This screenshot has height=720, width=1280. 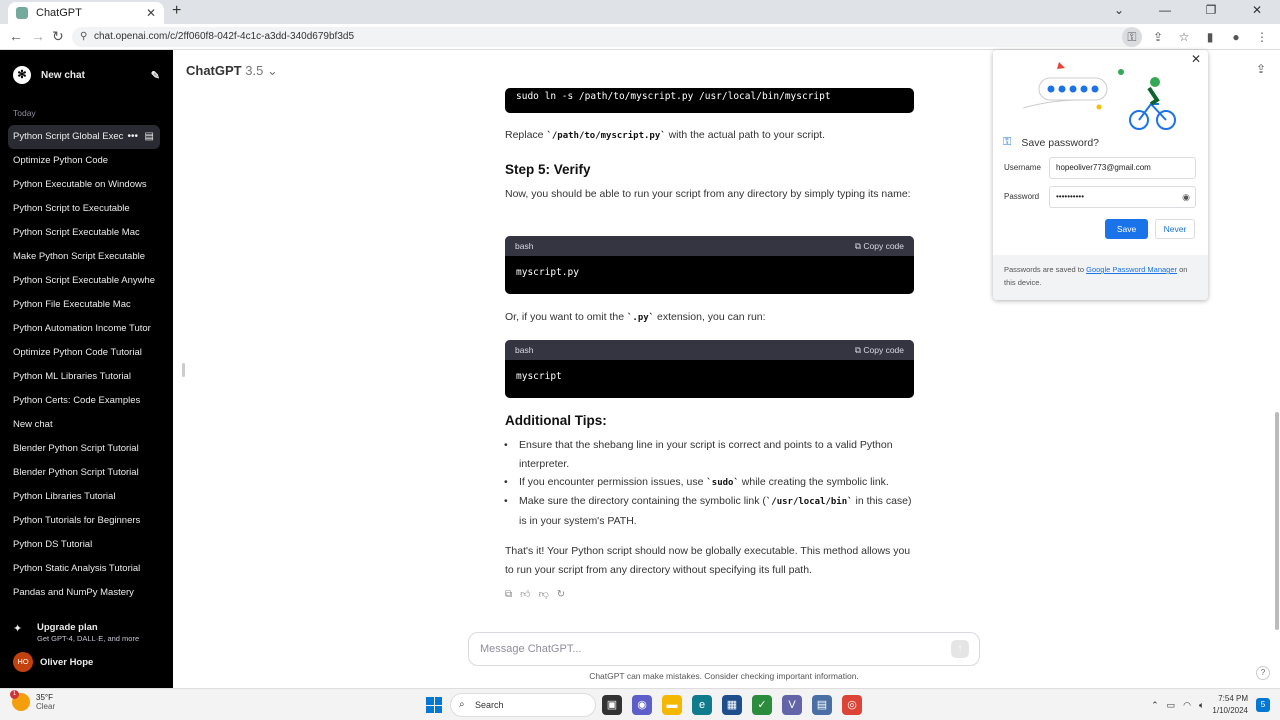 I want to click on wifi-icon: ◠, so click(x=1187, y=705).